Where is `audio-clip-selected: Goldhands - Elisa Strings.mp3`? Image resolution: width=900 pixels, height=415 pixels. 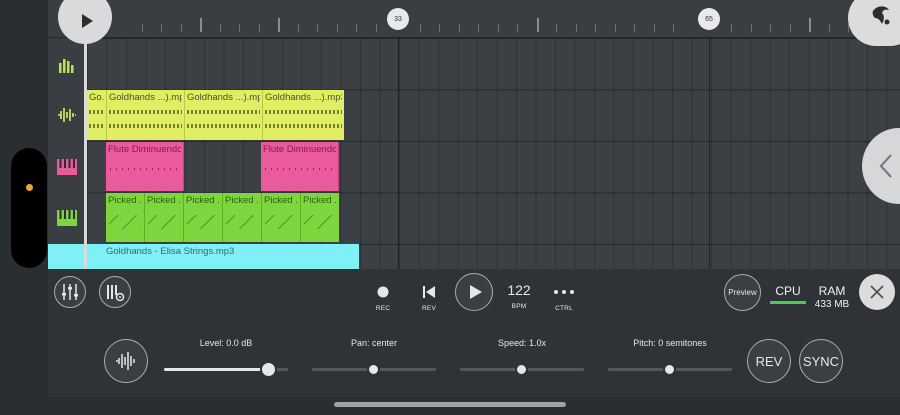 audio-clip-selected: Goldhands - Elisa Strings.mp3 is located at coordinates (203, 256).